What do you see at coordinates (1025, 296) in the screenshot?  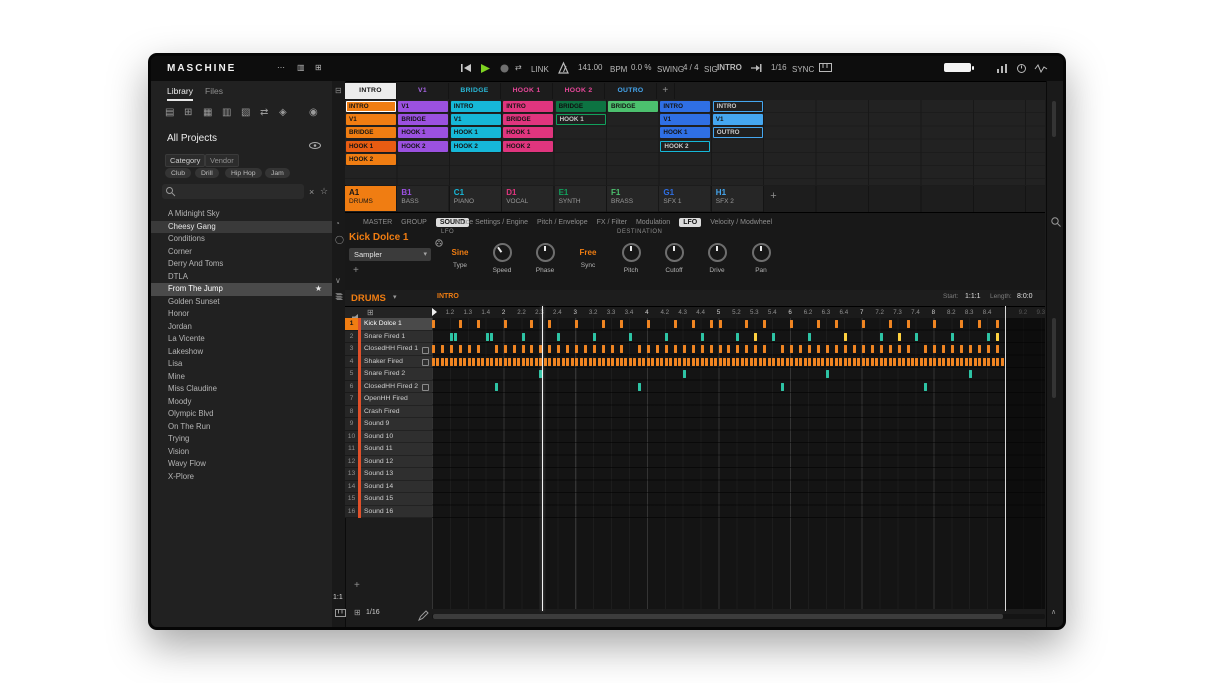 I see `length-value: 8:0:0` at bounding box center [1025, 296].